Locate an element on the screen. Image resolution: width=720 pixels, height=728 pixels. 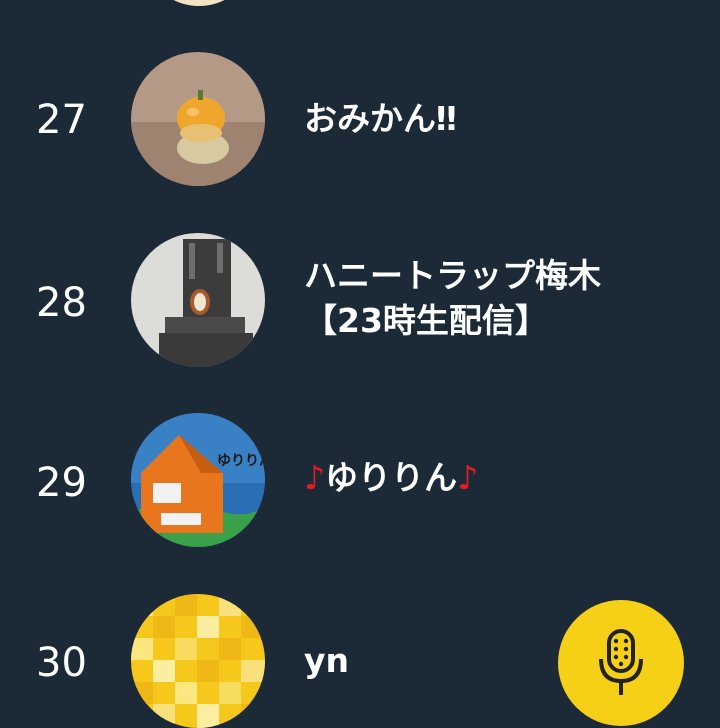
microphone-button is located at coordinates (621, 663).